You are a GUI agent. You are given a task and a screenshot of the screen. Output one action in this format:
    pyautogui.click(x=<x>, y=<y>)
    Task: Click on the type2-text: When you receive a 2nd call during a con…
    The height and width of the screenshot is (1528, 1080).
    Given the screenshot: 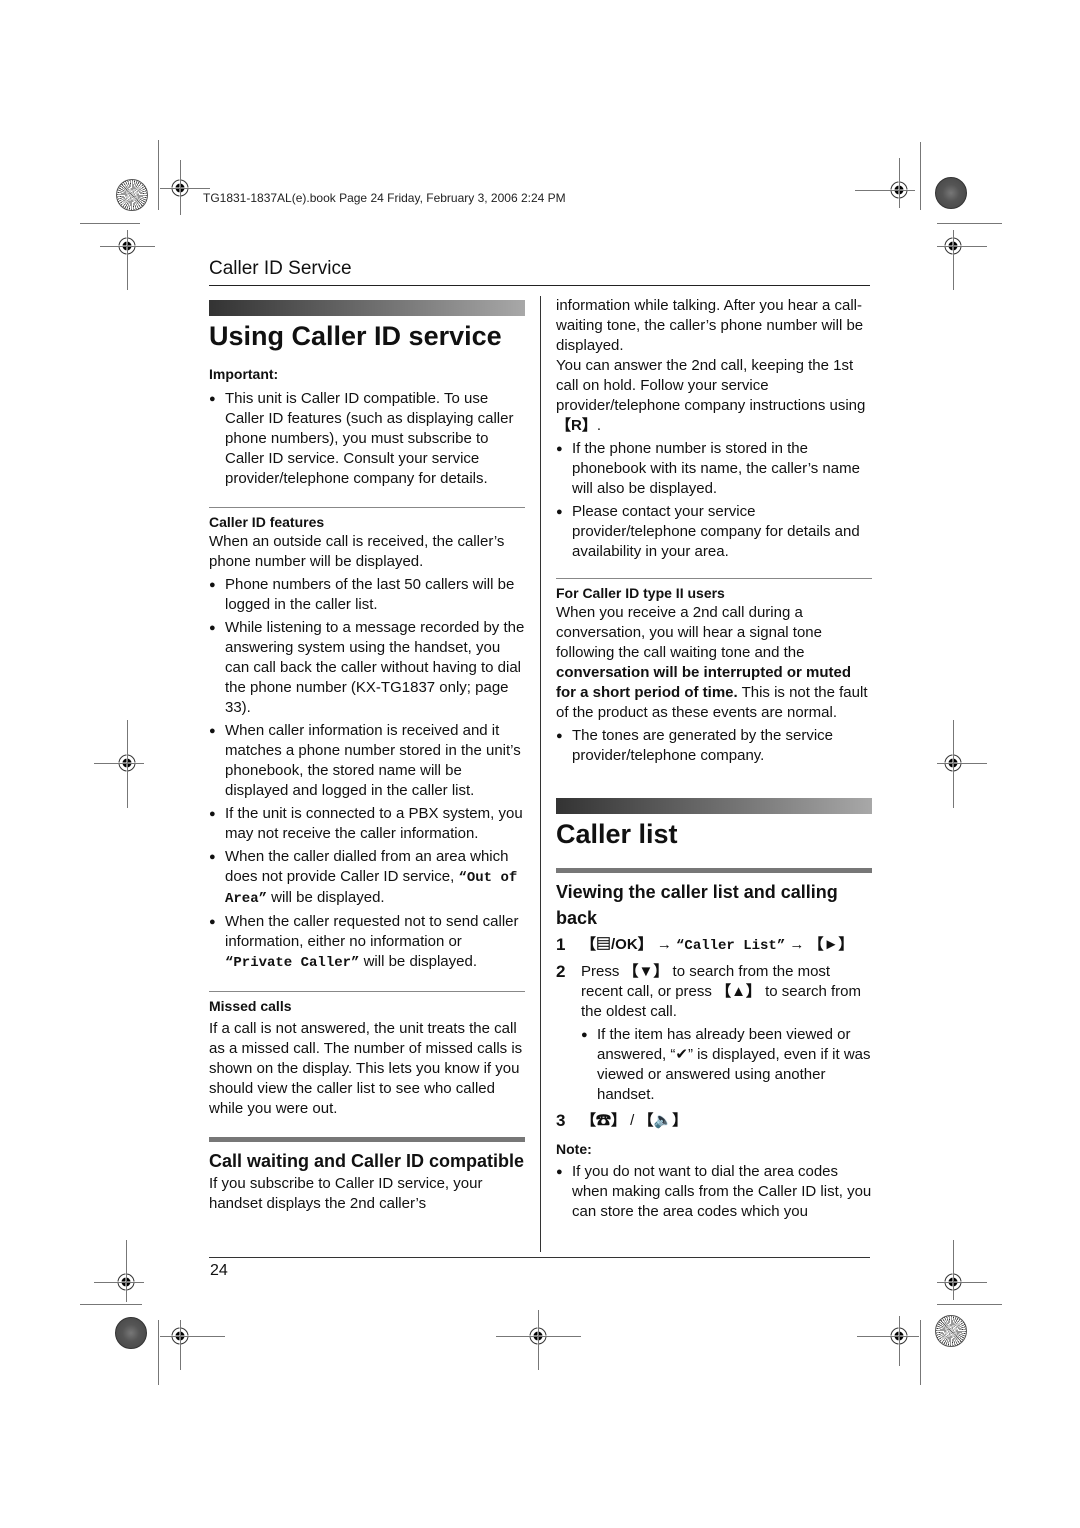 What is the action you would take?
    pyautogui.click(x=714, y=663)
    